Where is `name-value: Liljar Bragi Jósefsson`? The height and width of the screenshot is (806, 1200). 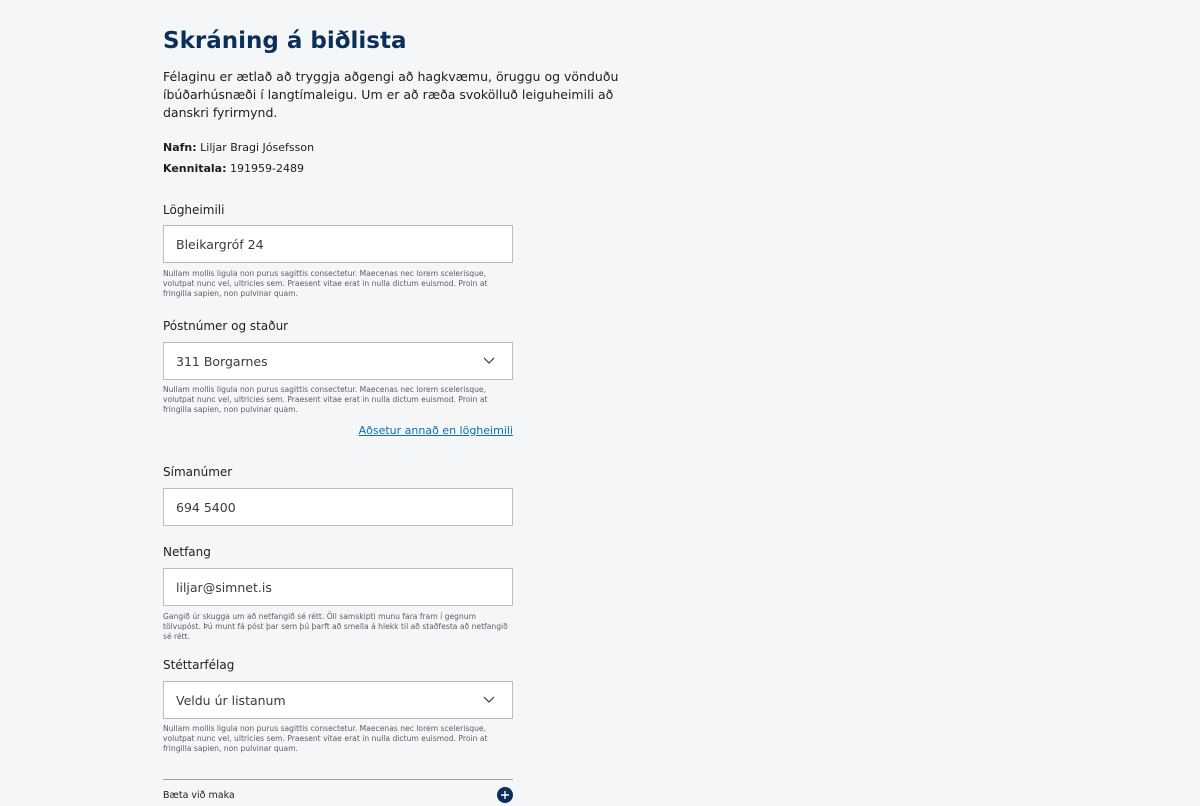 name-value: Liljar Bragi Jósefsson is located at coordinates (257, 147).